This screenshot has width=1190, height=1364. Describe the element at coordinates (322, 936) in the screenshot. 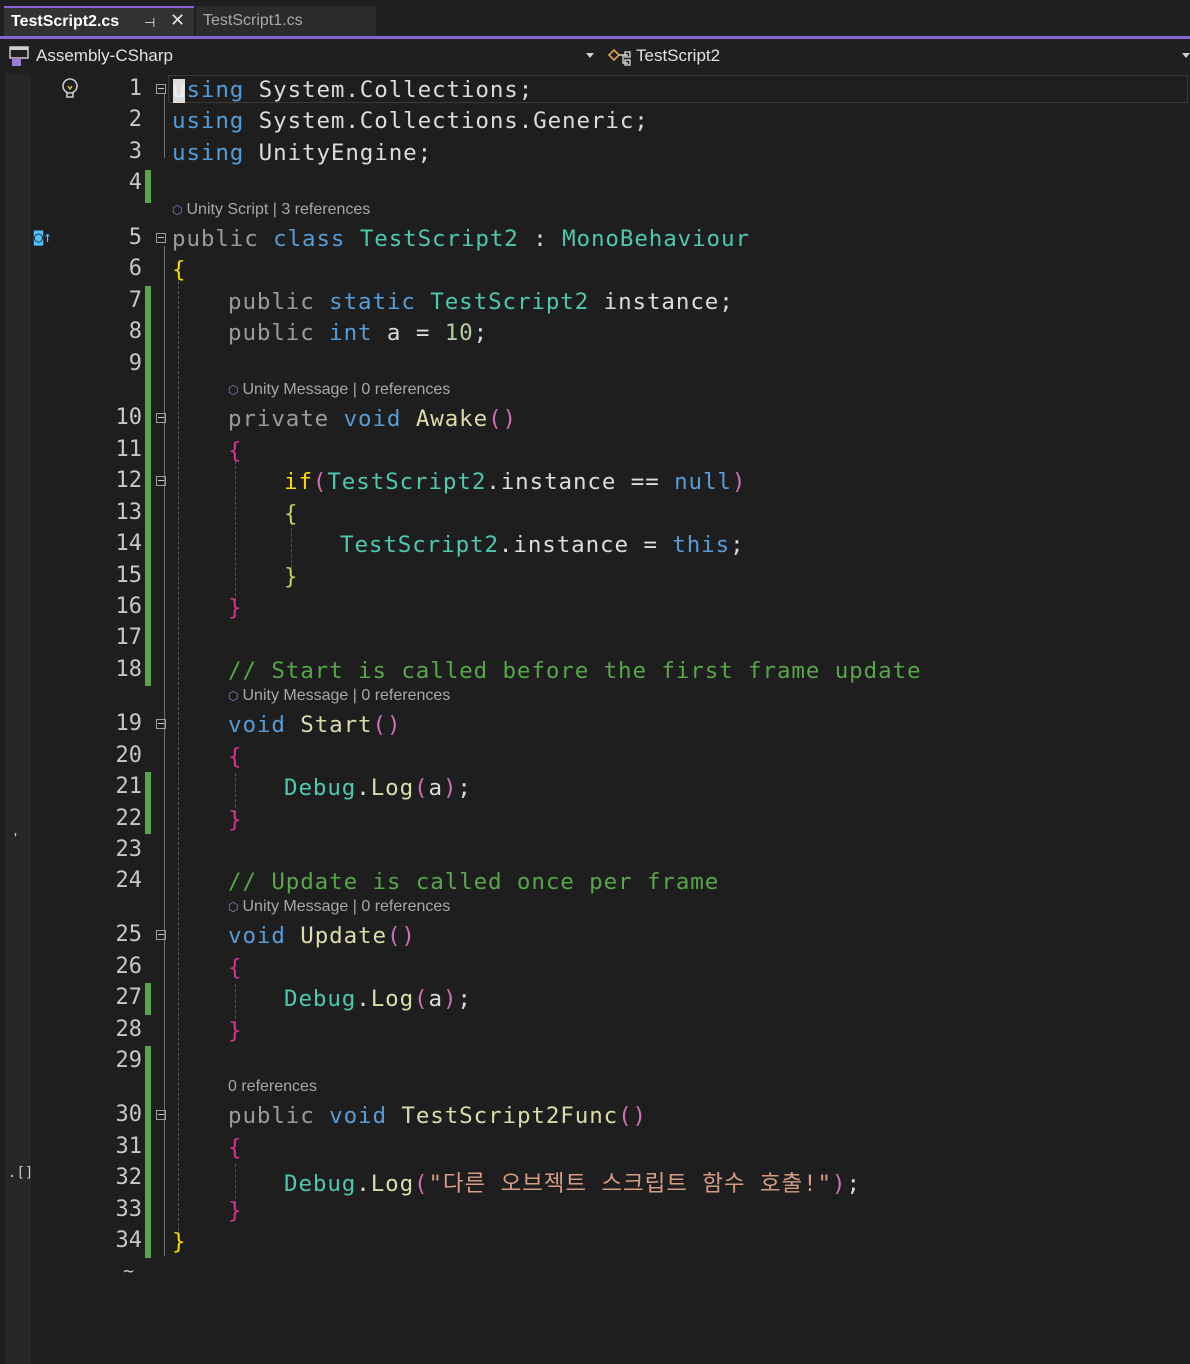

I see `code-line: void Update()` at that location.